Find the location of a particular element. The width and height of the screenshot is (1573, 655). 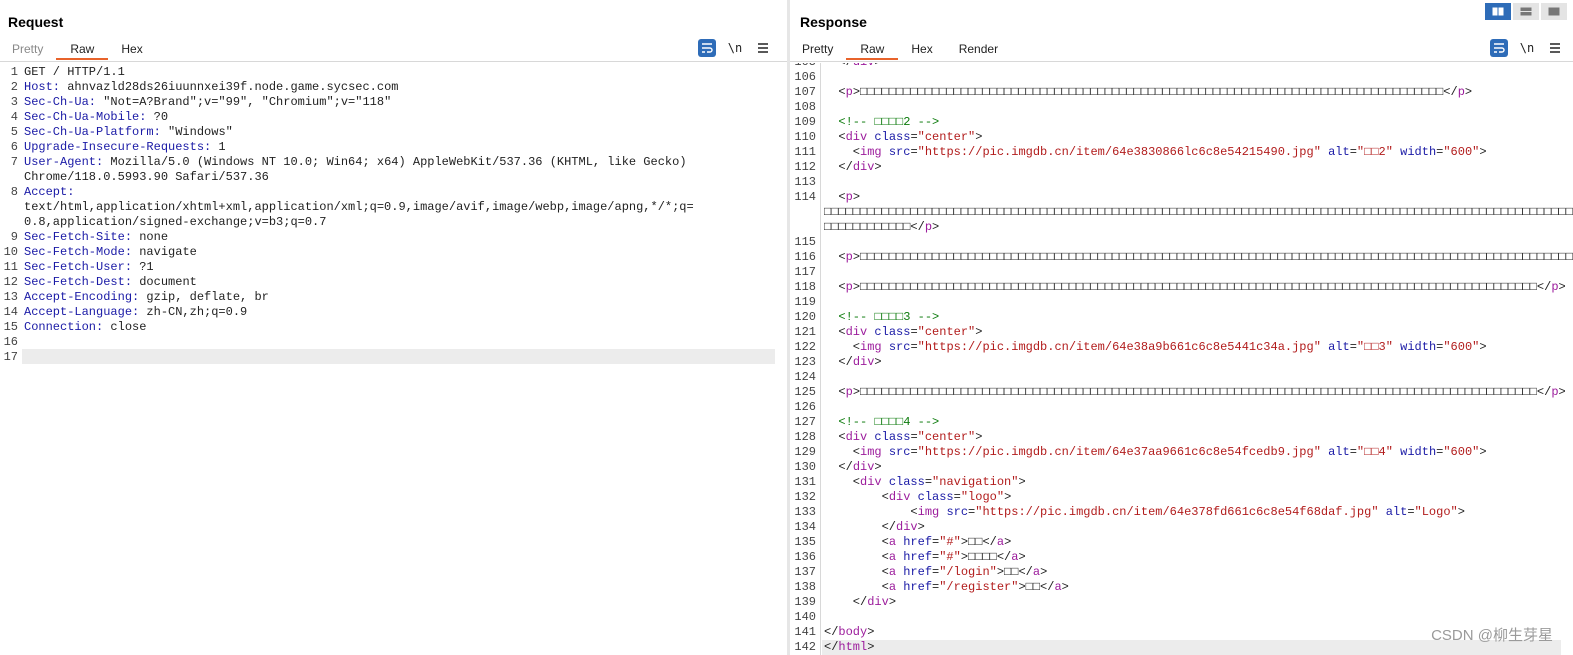

code-line: Connection: close is located at coordinates (85, 327).